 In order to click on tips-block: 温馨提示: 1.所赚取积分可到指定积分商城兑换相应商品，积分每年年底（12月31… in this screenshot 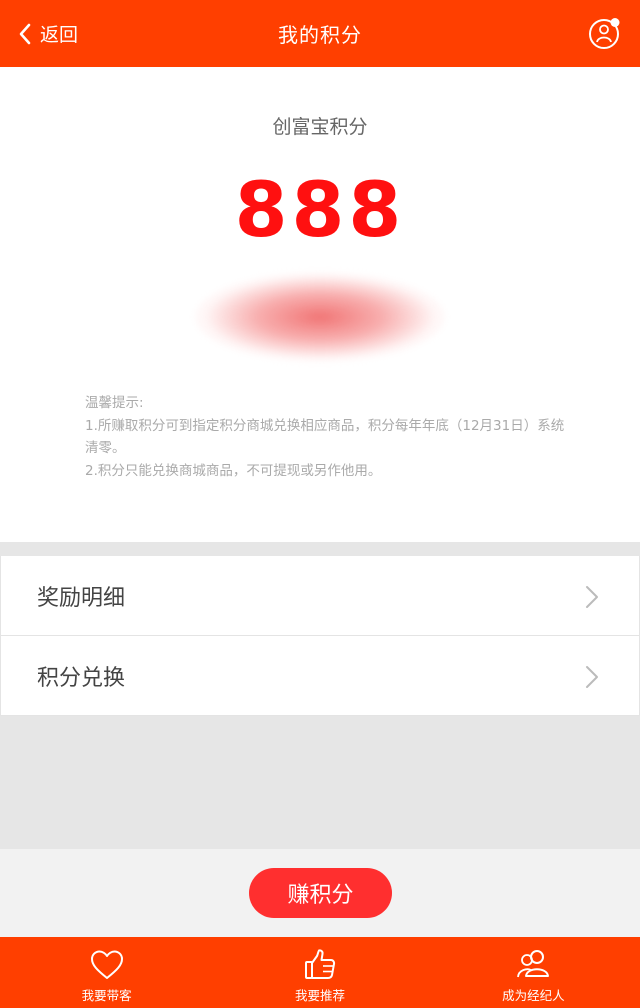, I will do `click(325, 437)`.